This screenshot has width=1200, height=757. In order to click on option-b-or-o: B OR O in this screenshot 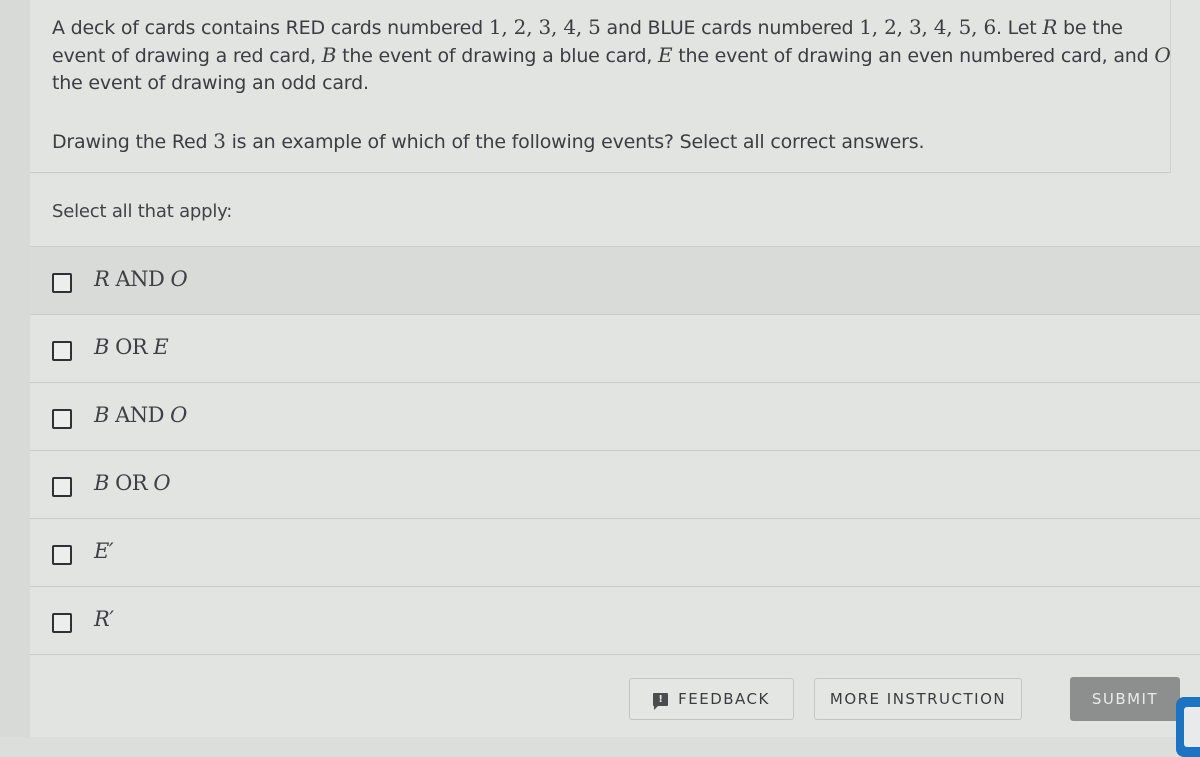, I will do `click(615, 485)`.